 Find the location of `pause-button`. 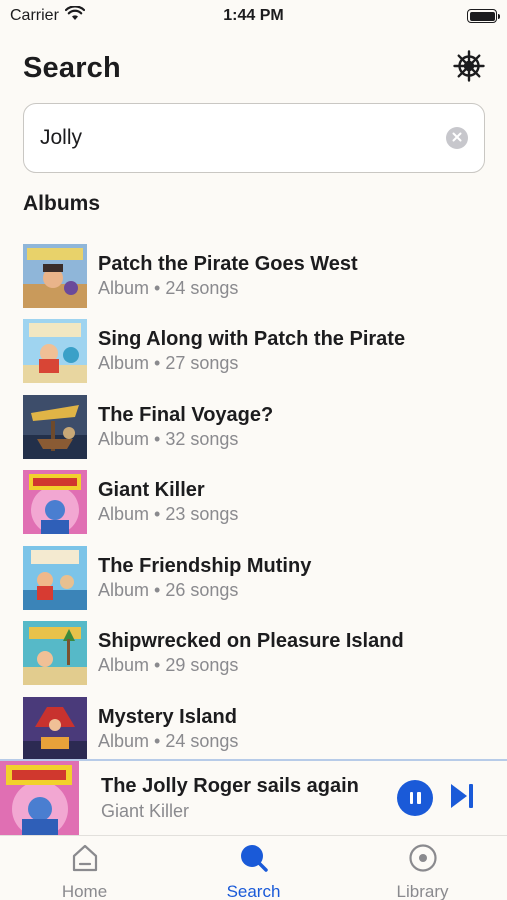

pause-button is located at coordinates (415, 798).